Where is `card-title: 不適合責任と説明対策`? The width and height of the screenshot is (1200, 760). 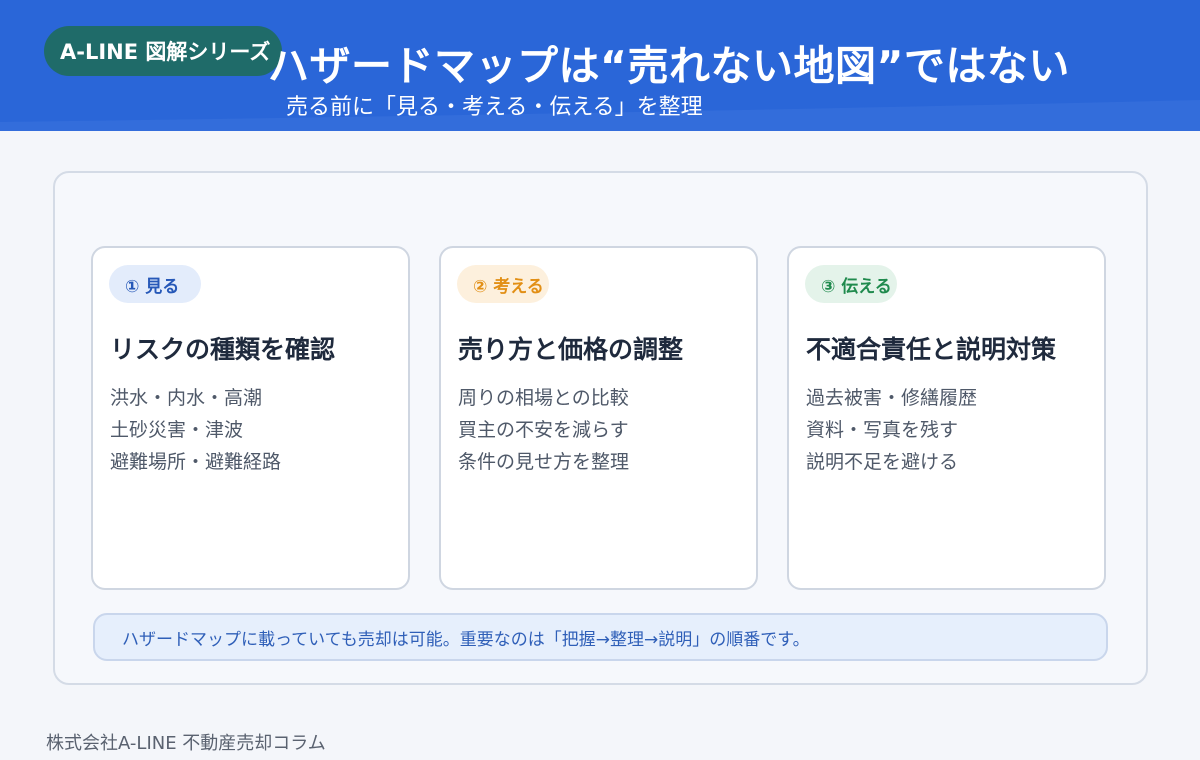 card-title: 不適合責任と説明対策 is located at coordinates (931, 349).